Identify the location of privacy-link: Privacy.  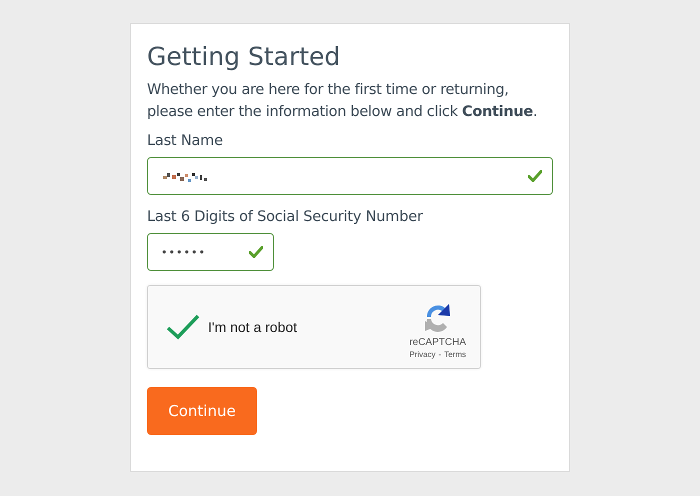
(422, 354).